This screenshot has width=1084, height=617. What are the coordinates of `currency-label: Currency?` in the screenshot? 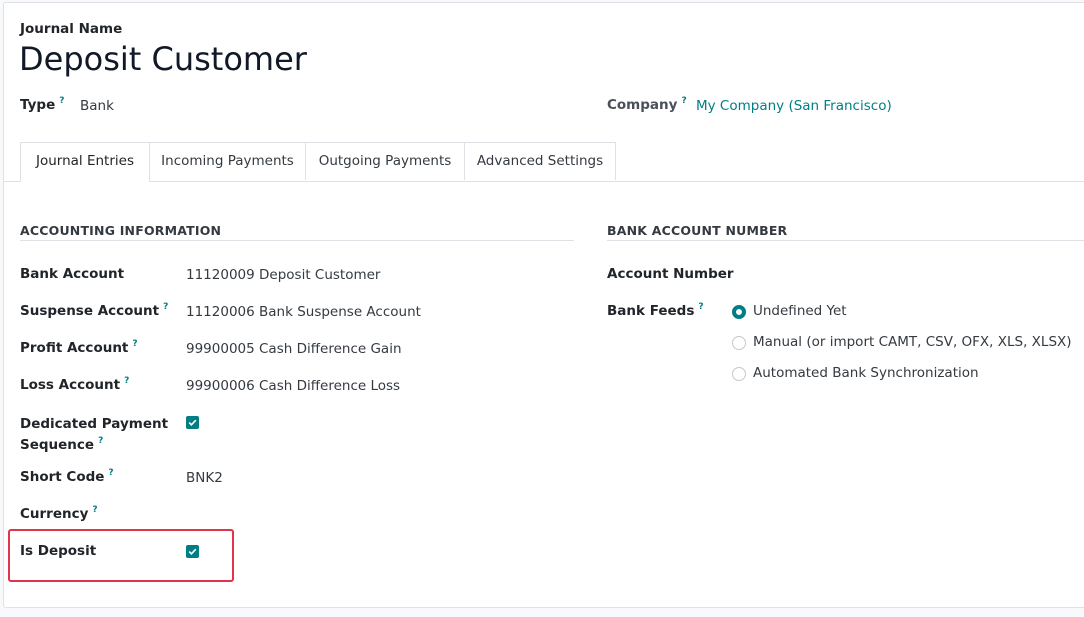 It's located at (59, 513).